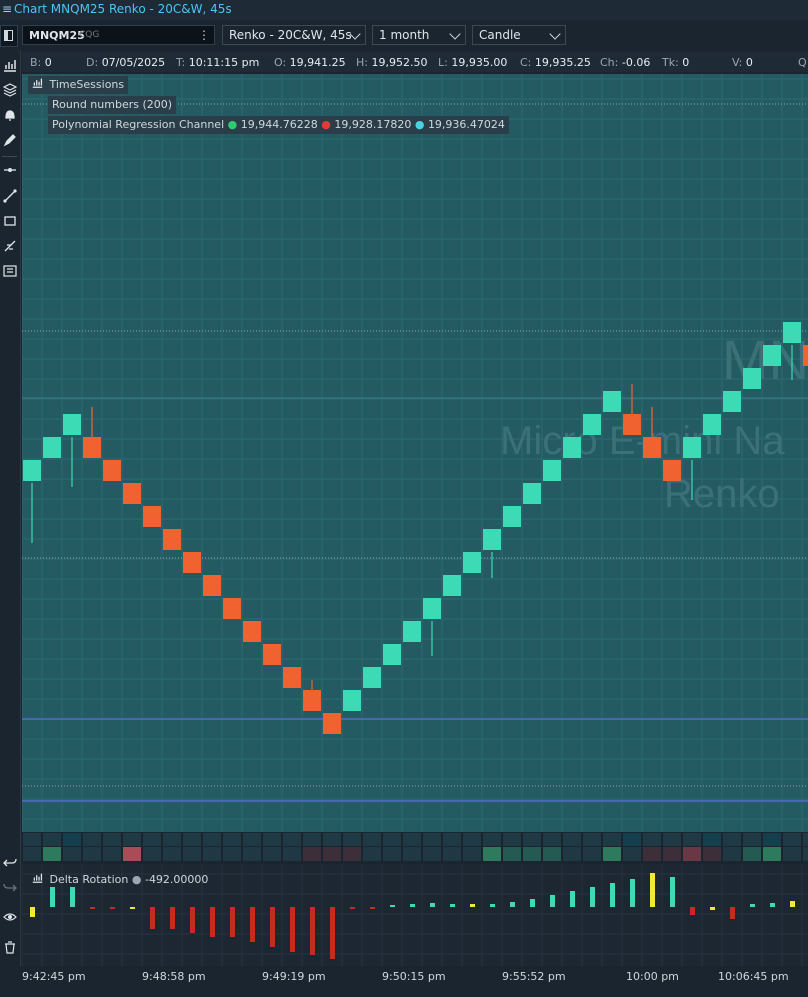 This screenshot has height=997, width=808. What do you see at coordinates (204, 35) in the screenshot?
I see `more-options-icon: ⋮` at bounding box center [204, 35].